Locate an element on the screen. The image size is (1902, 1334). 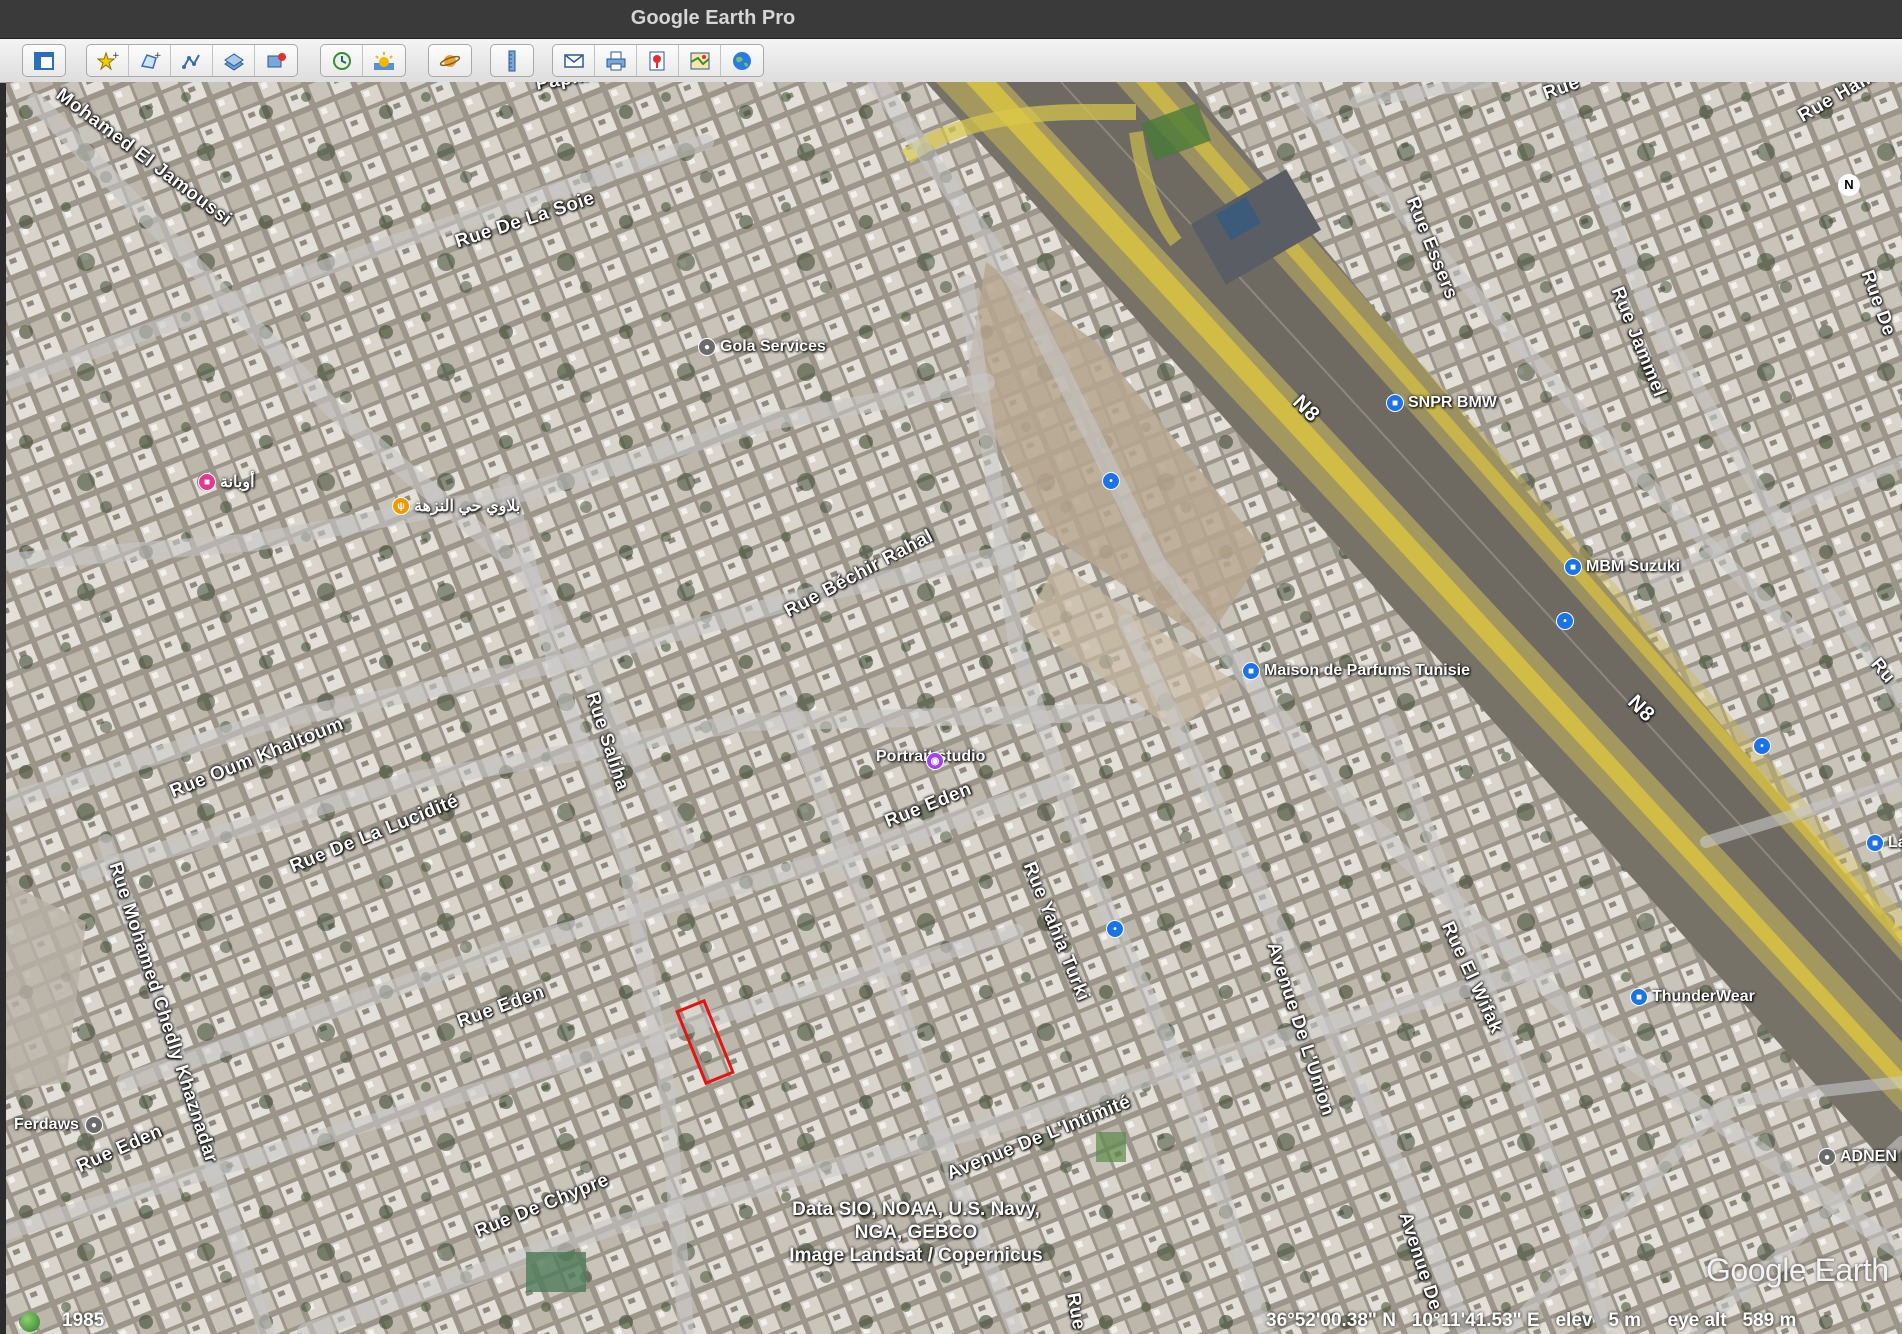
toolbar-group-add: + + is located at coordinates (192, 60).